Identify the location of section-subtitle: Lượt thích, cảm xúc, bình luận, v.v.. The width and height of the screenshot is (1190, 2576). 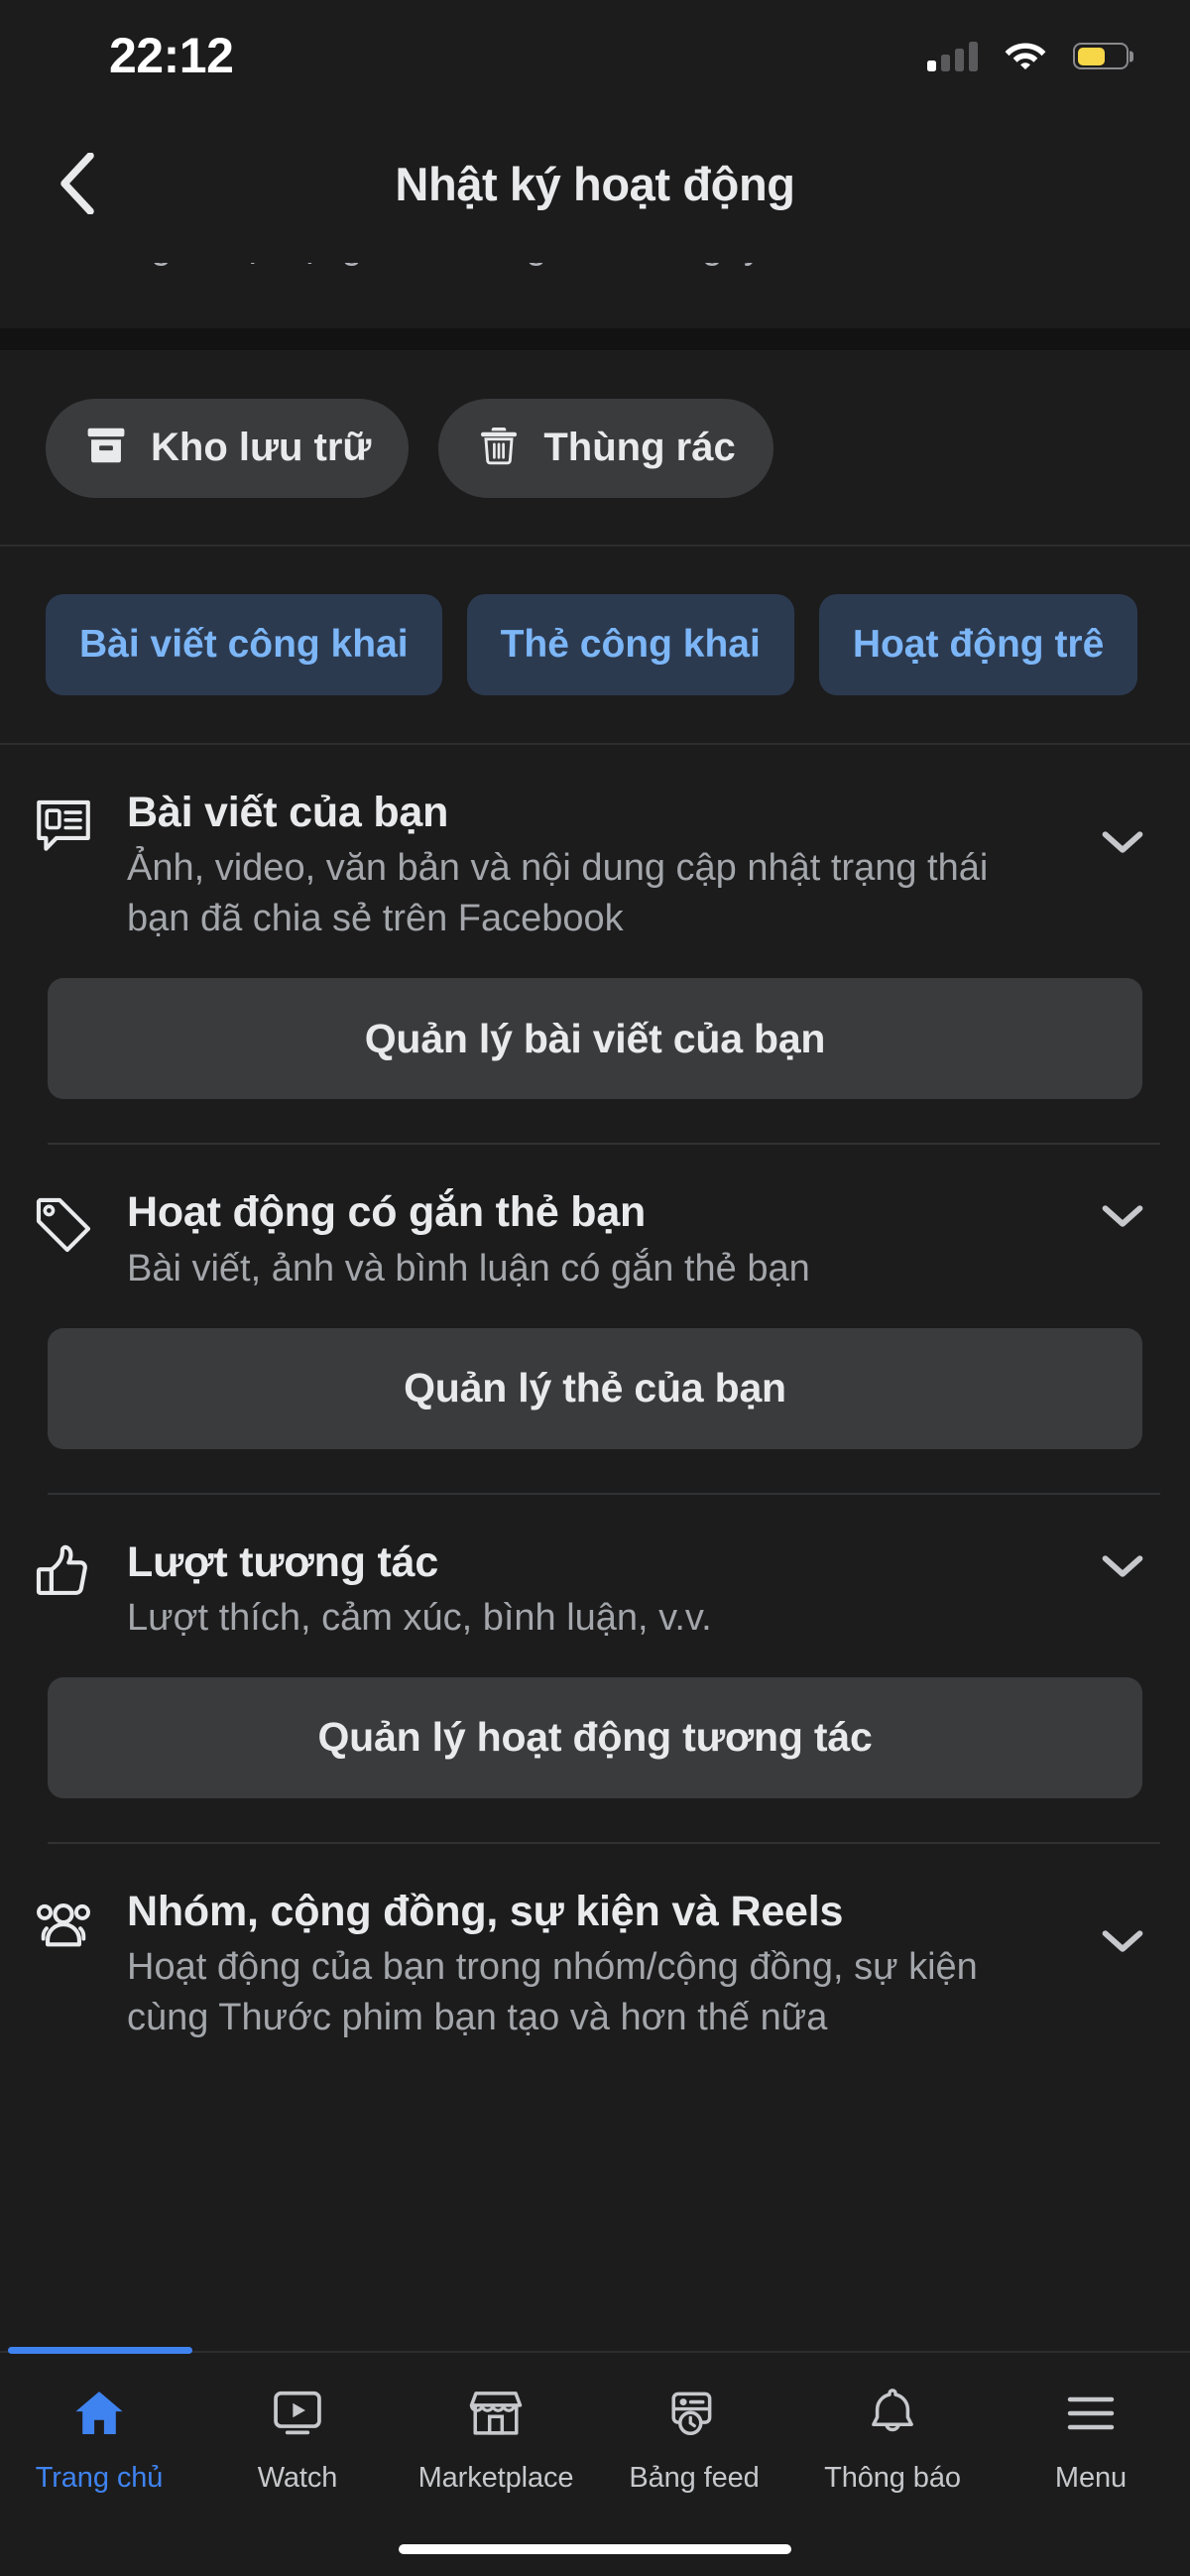
(419, 1618).